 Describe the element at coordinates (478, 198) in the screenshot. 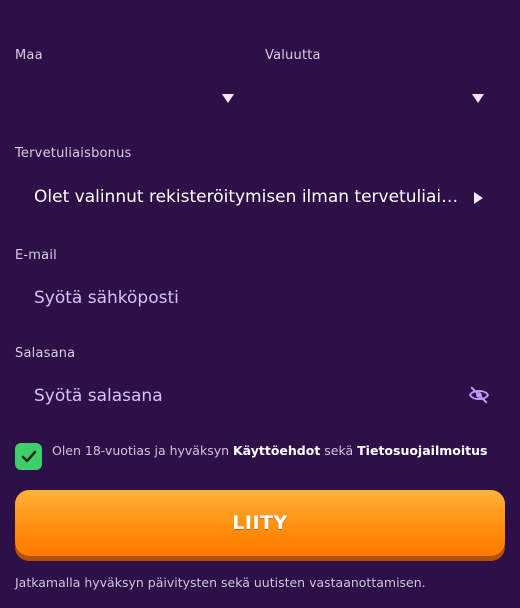

I see `chevron-right-icon` at that location.